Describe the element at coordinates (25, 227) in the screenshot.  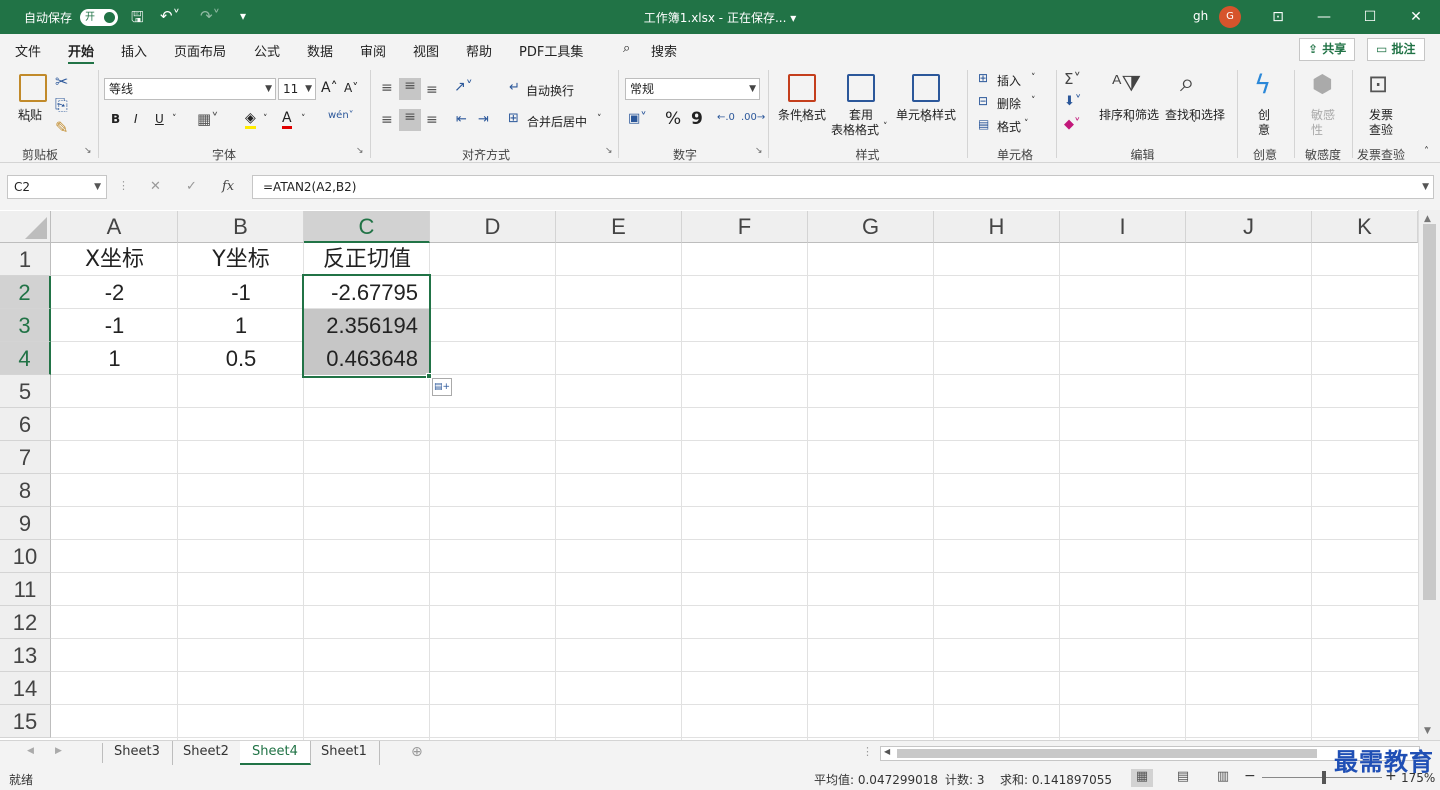
I see `select-all-button` at that location.